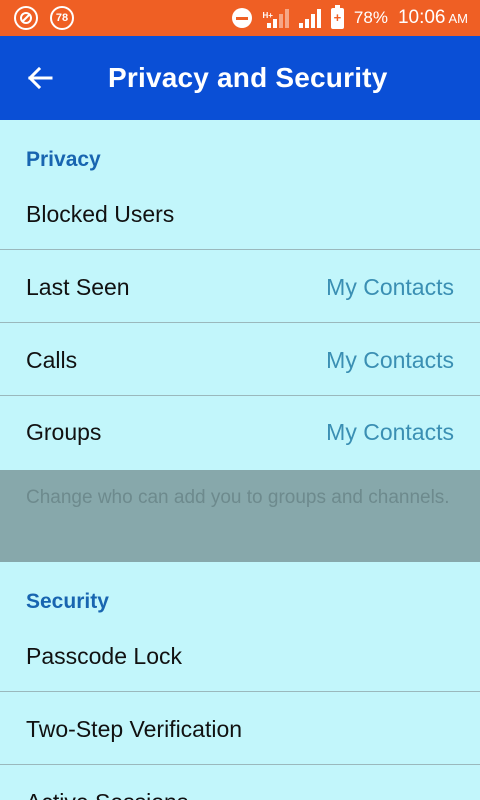  I want to click on back-button, so click(40, 78).